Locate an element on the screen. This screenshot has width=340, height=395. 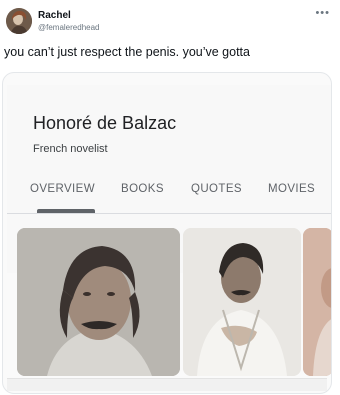
tab-divider is located at coordinates (169, 213).